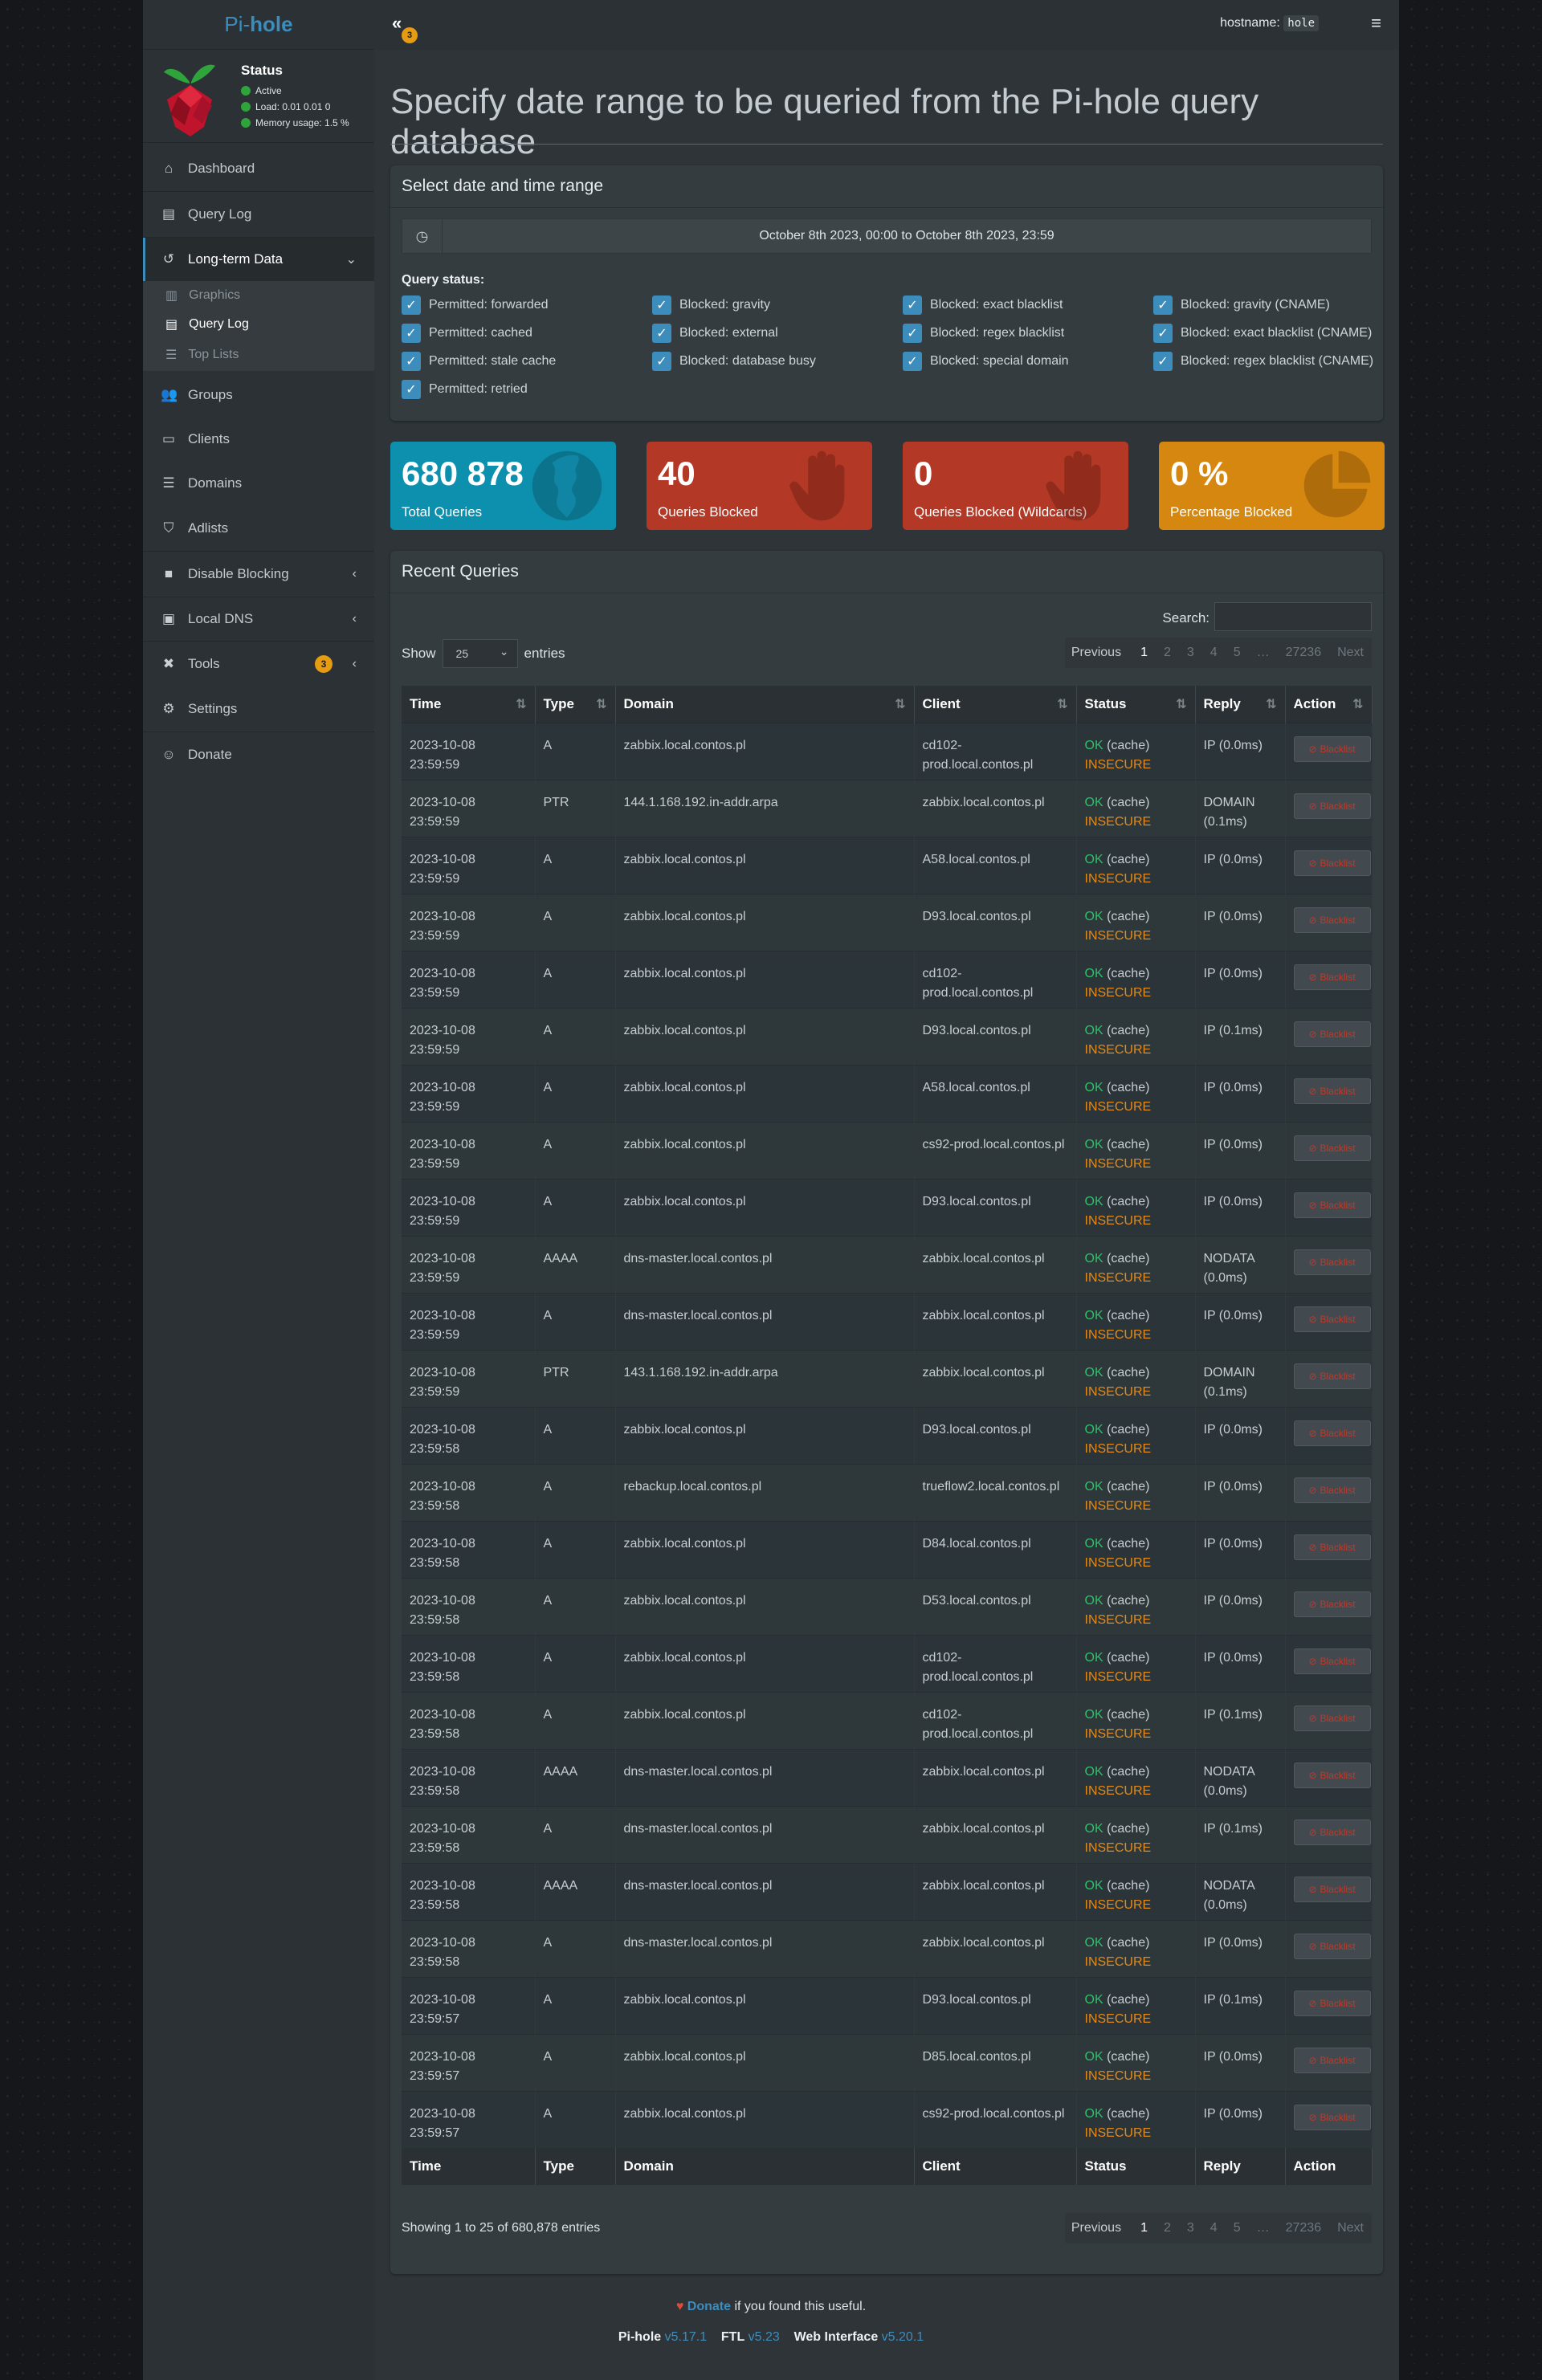 The height and width of the screenshot is (2380, 1542). I want to click on status-cache: (cache), so click(1128, 1999).